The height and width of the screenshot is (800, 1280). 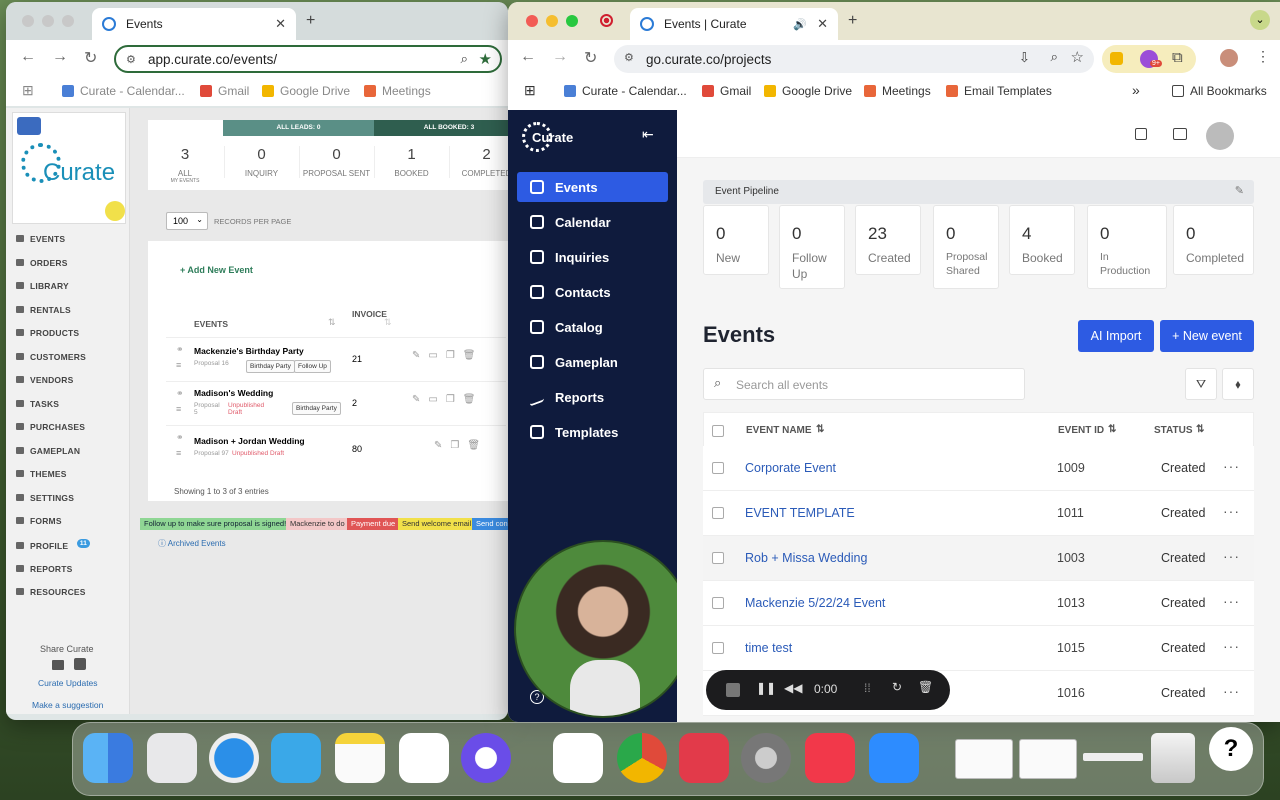 I want to click on menu-kebab-icon: ⋮, so click(x=1263, y=56).